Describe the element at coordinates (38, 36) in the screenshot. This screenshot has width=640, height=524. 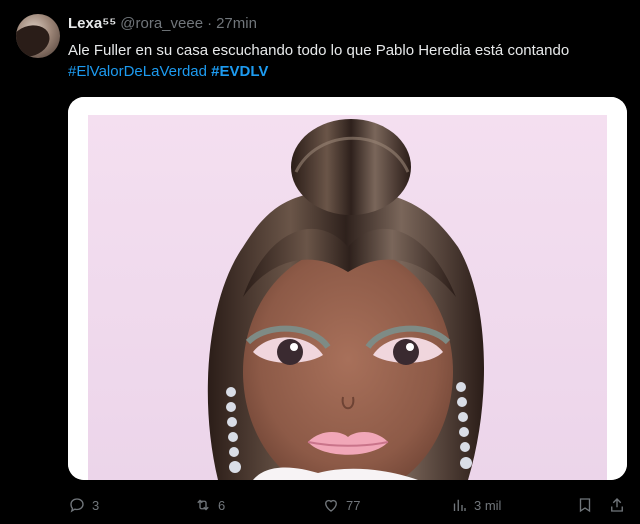
I see `avatar` at that location.